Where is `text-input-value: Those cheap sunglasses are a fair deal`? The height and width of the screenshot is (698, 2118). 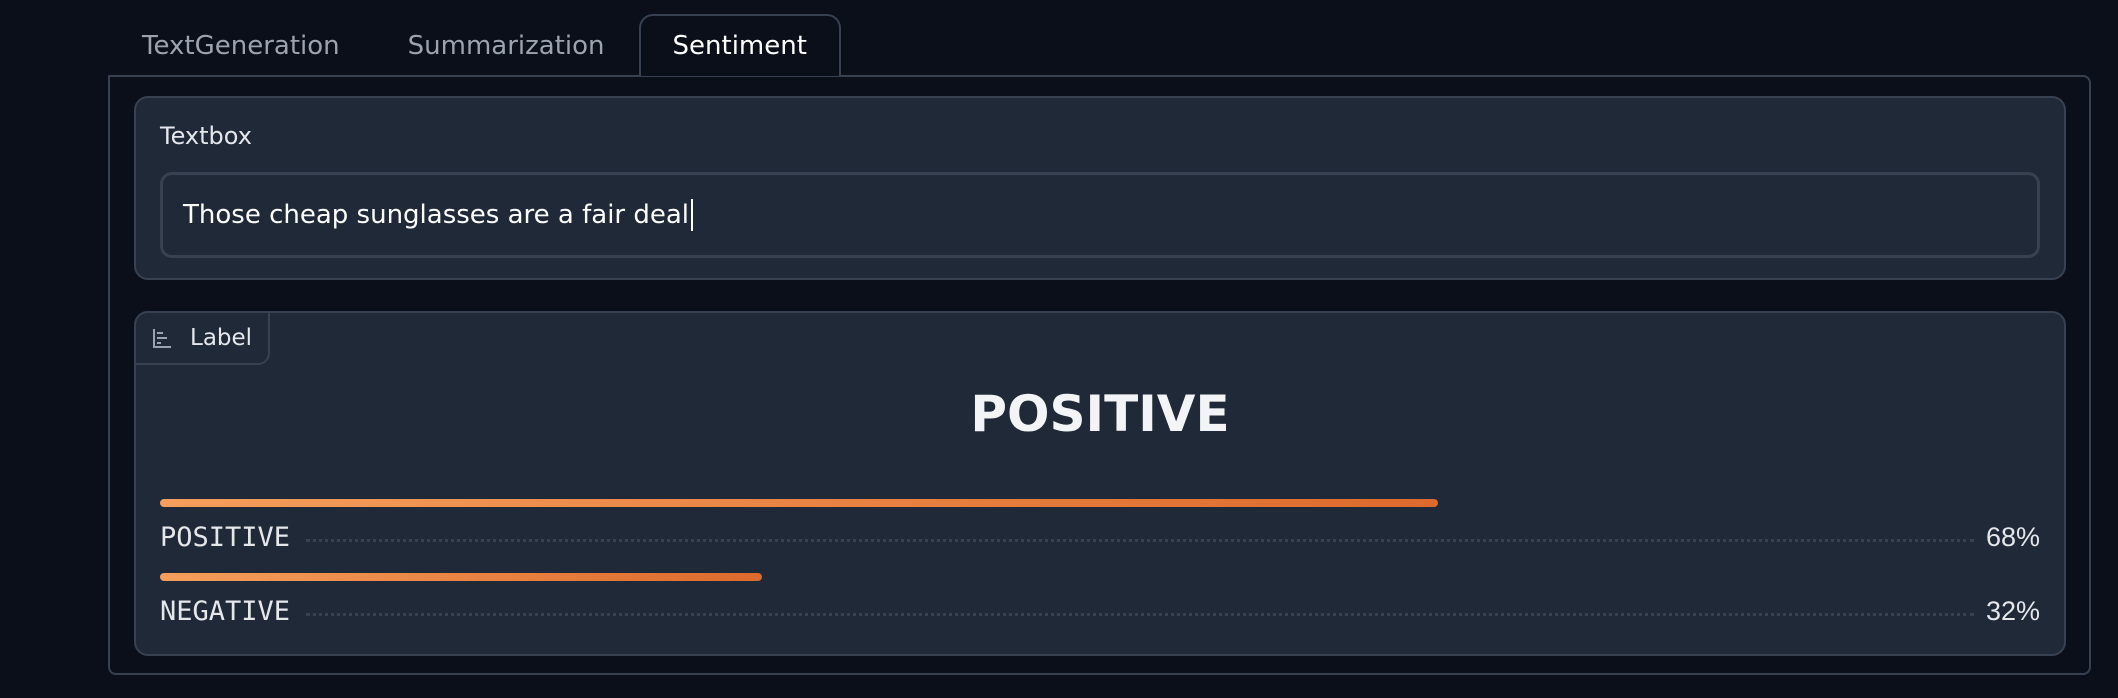 text-input-value: Those cheap sunglasses are a fair deal is located at coordinates (436, 215).